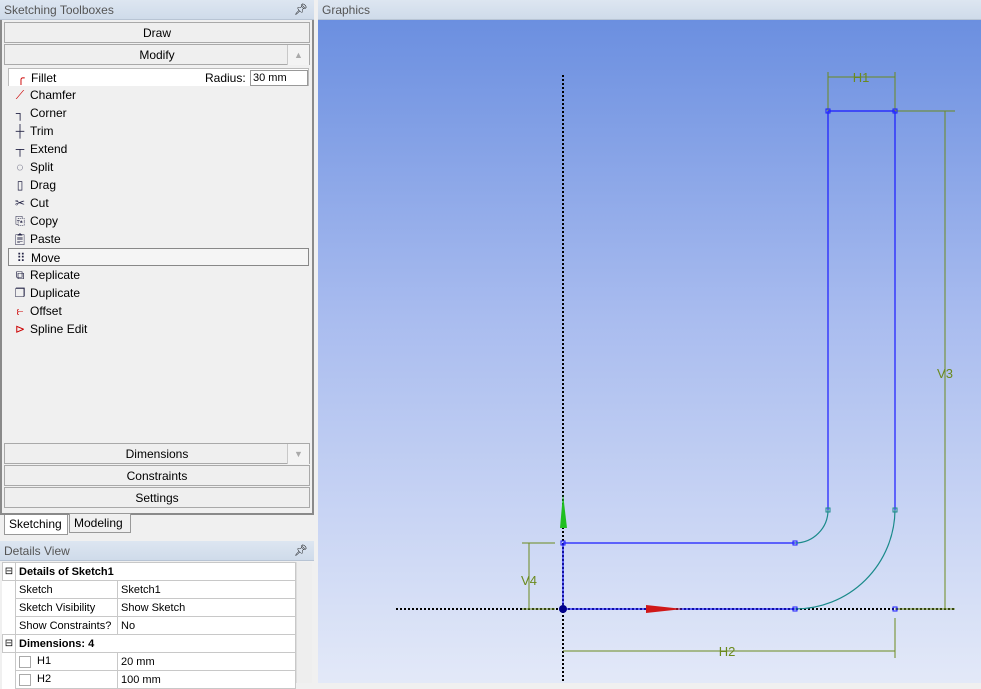  What do you see at coordinates (206, 589) in the screenshot?
I see `property-value: Sketch1` at bounding box center [206, 589].